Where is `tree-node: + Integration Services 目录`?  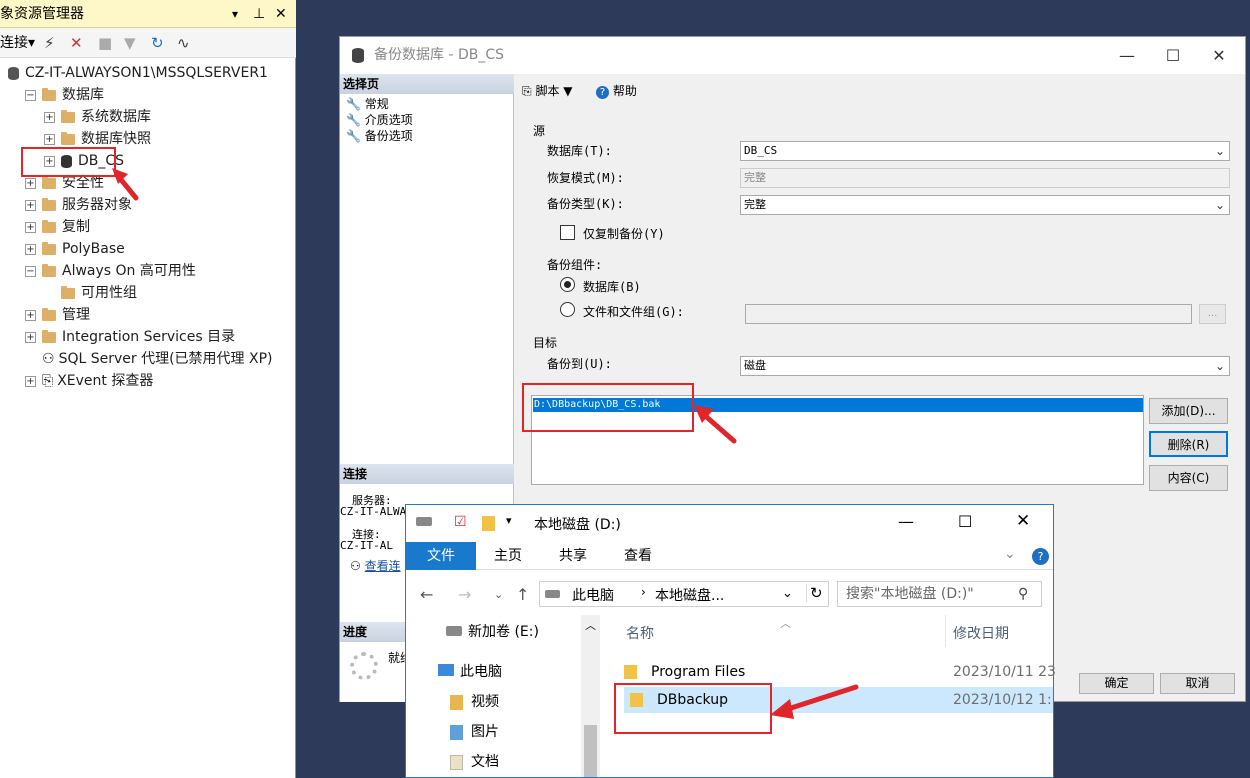
tree-node: + Integration Services 目录 is located at coordinates (130, 337).